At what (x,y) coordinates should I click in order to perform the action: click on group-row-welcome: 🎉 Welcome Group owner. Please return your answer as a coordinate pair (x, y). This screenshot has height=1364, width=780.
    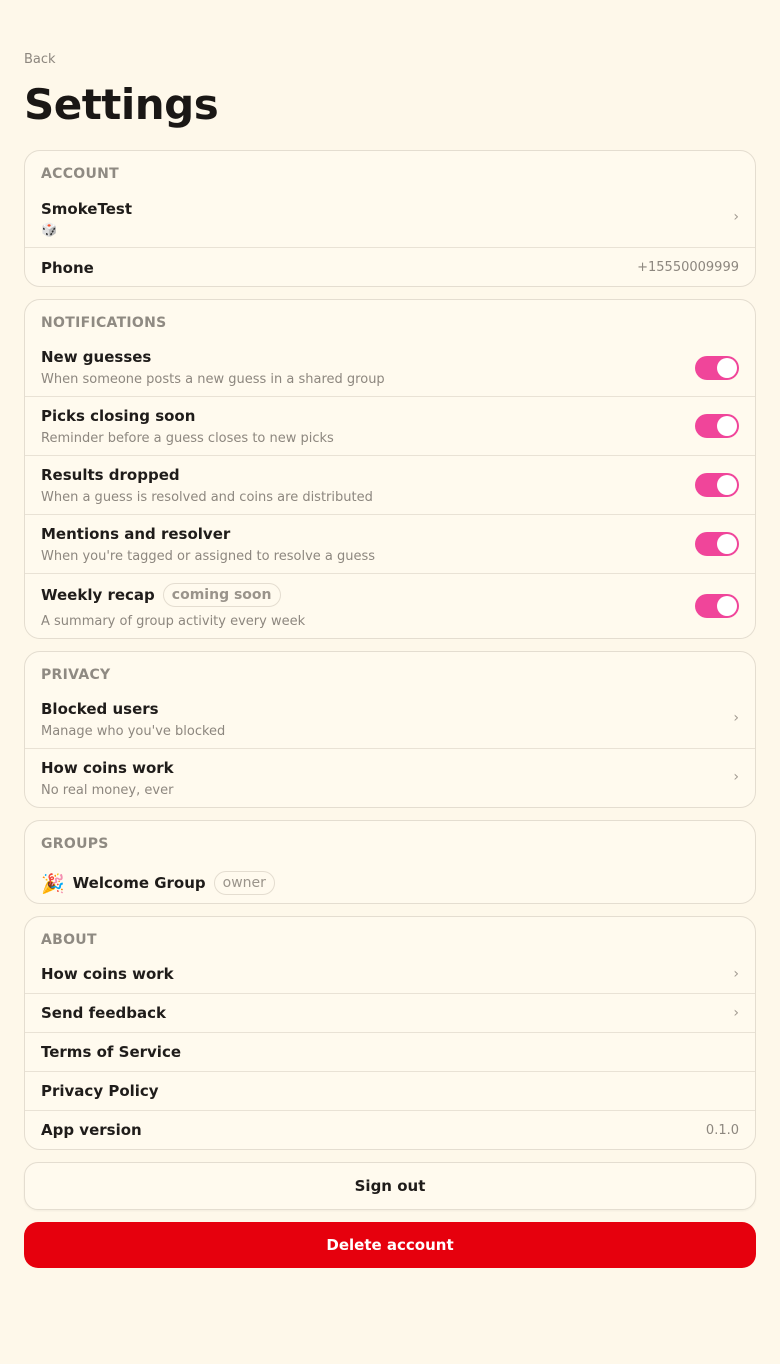
    Looking at the image, I should click on (390, 883).